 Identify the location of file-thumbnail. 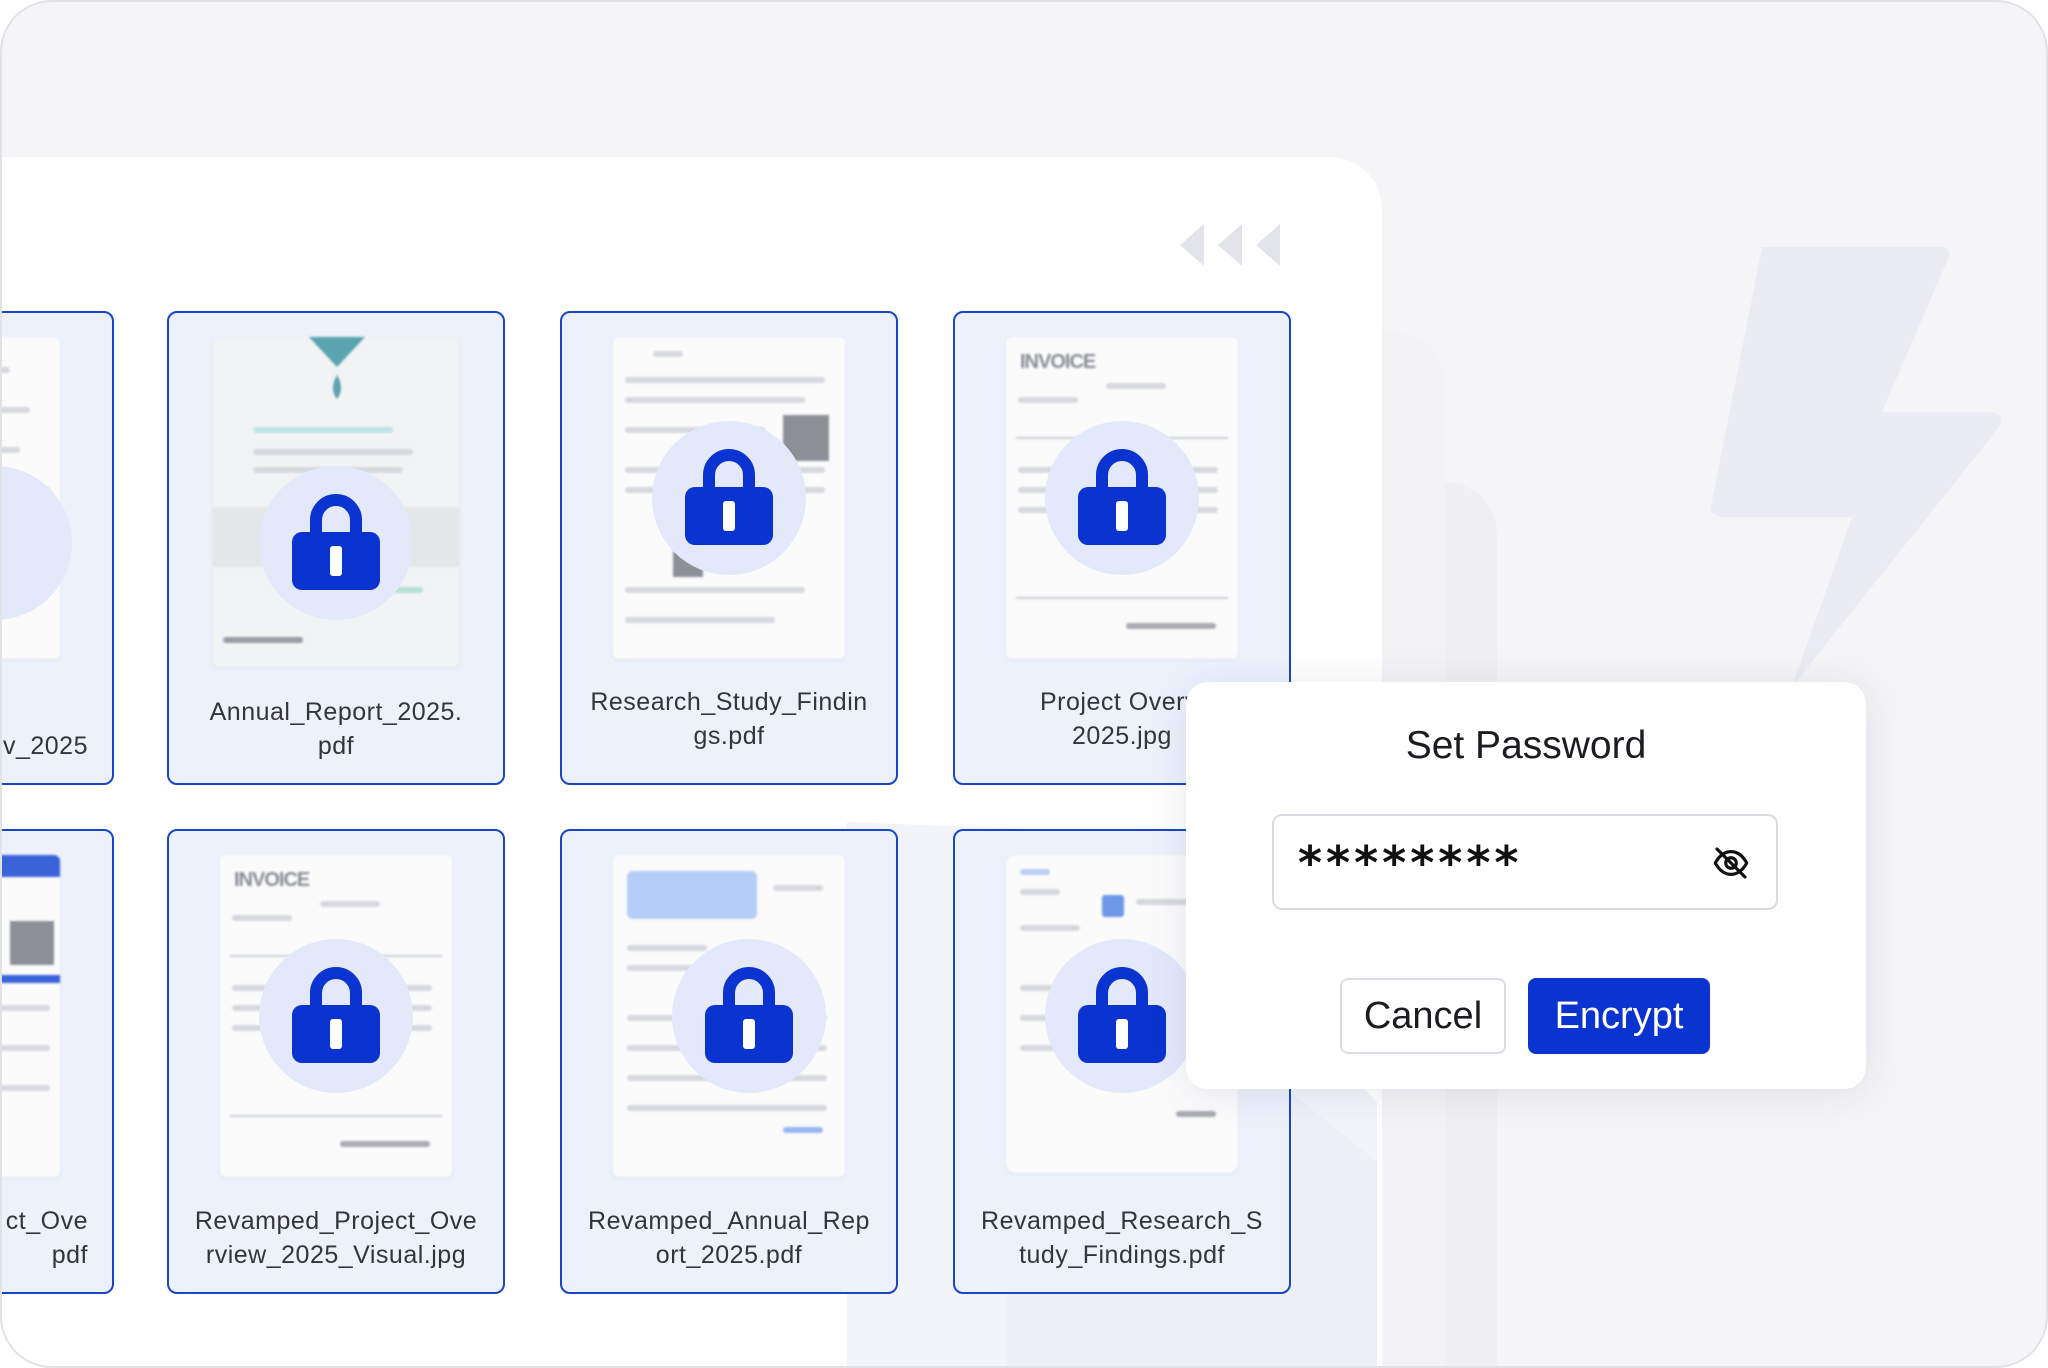
(31, 1016).